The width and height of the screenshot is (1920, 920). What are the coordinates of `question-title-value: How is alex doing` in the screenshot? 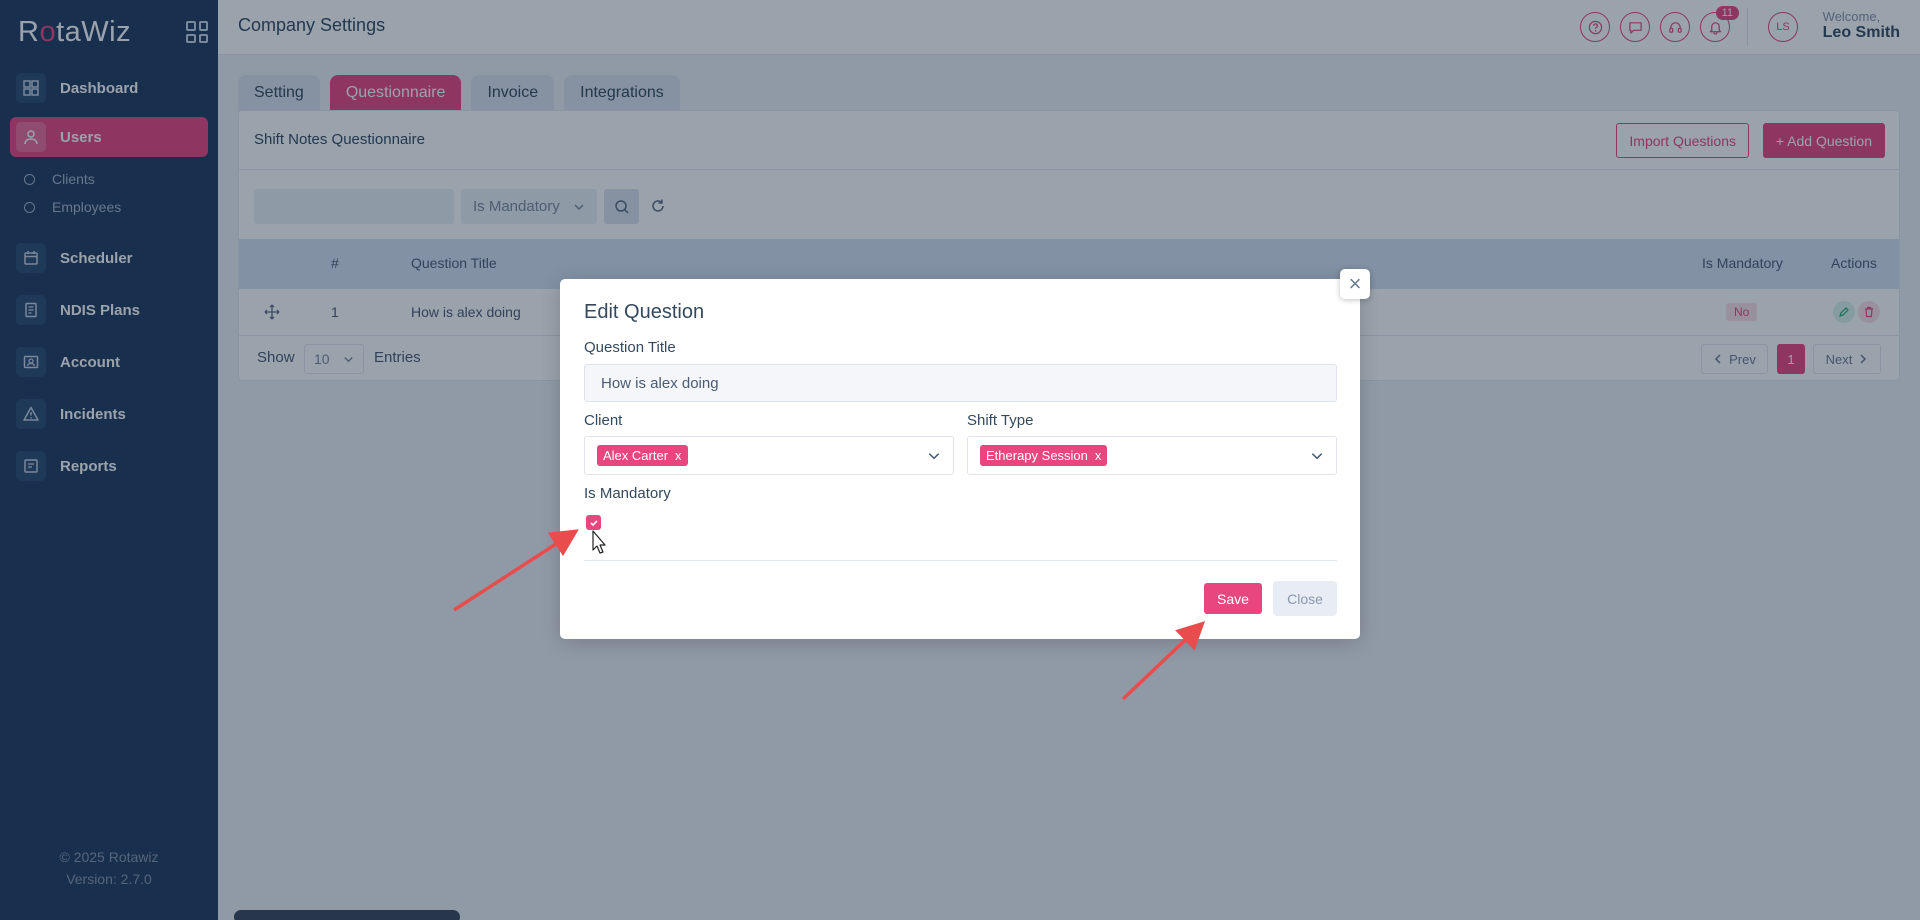 It's located at (660, 383).